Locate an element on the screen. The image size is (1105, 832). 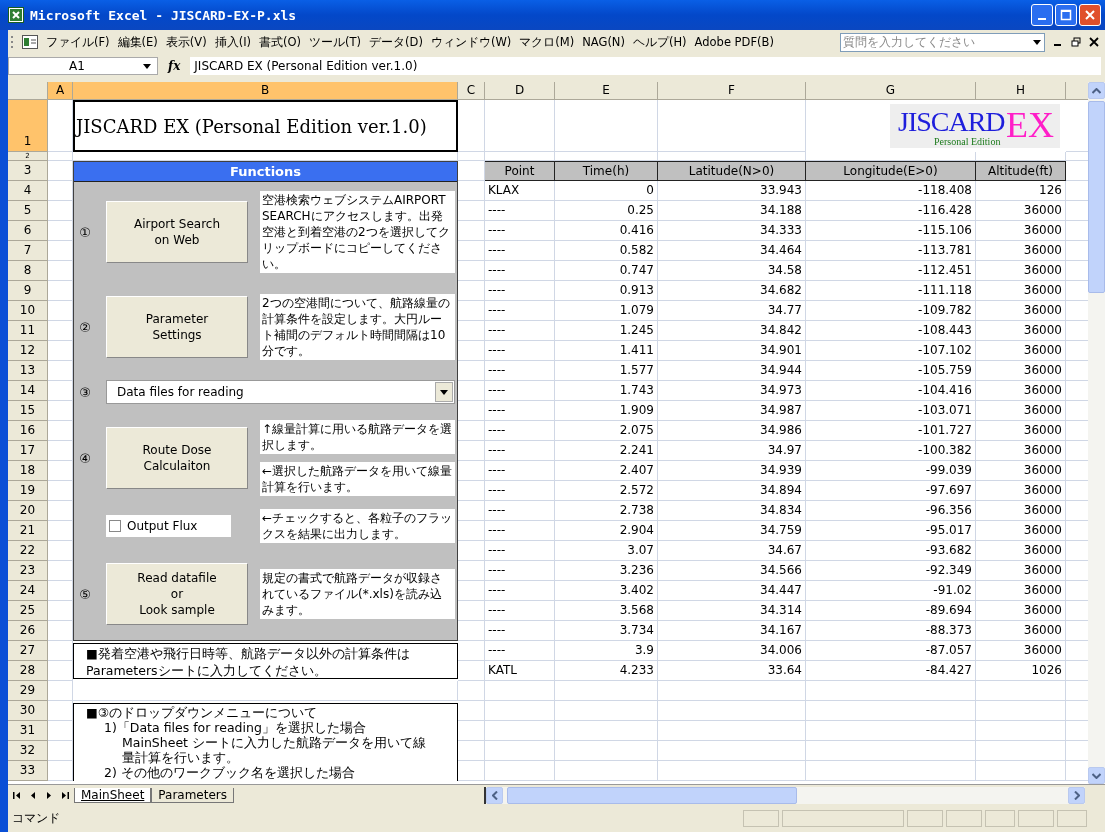
row-header: 13 is located at coordinates (28, 371).